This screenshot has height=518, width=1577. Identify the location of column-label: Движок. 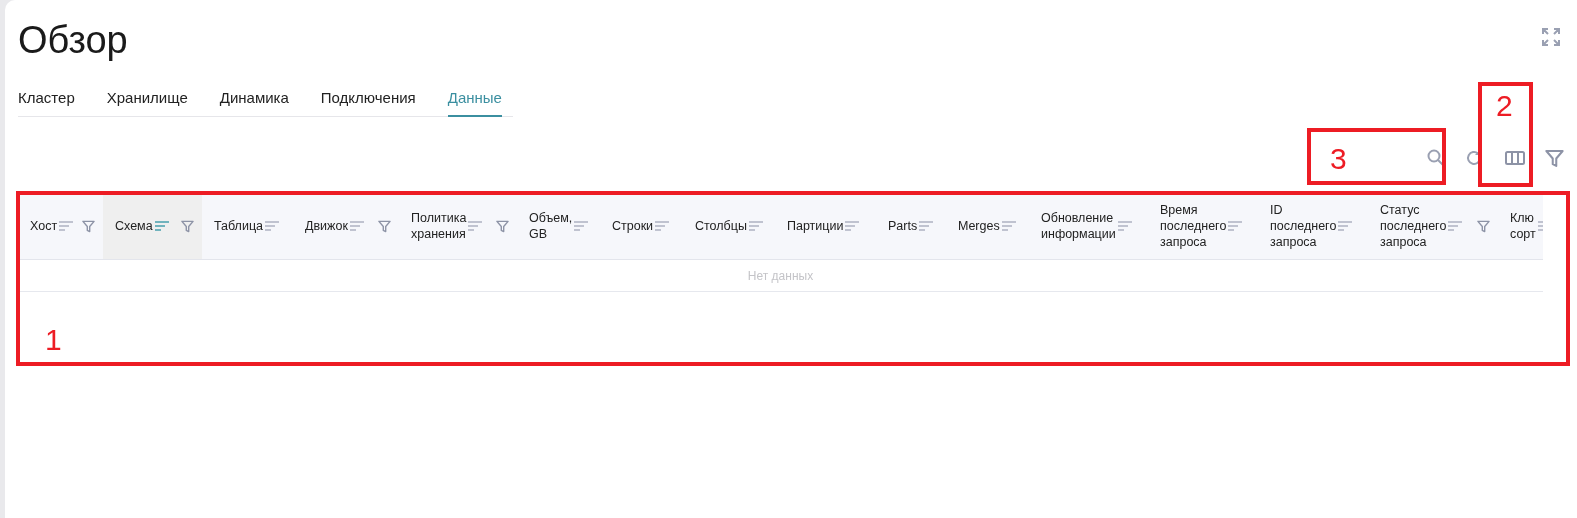
(326, 226).